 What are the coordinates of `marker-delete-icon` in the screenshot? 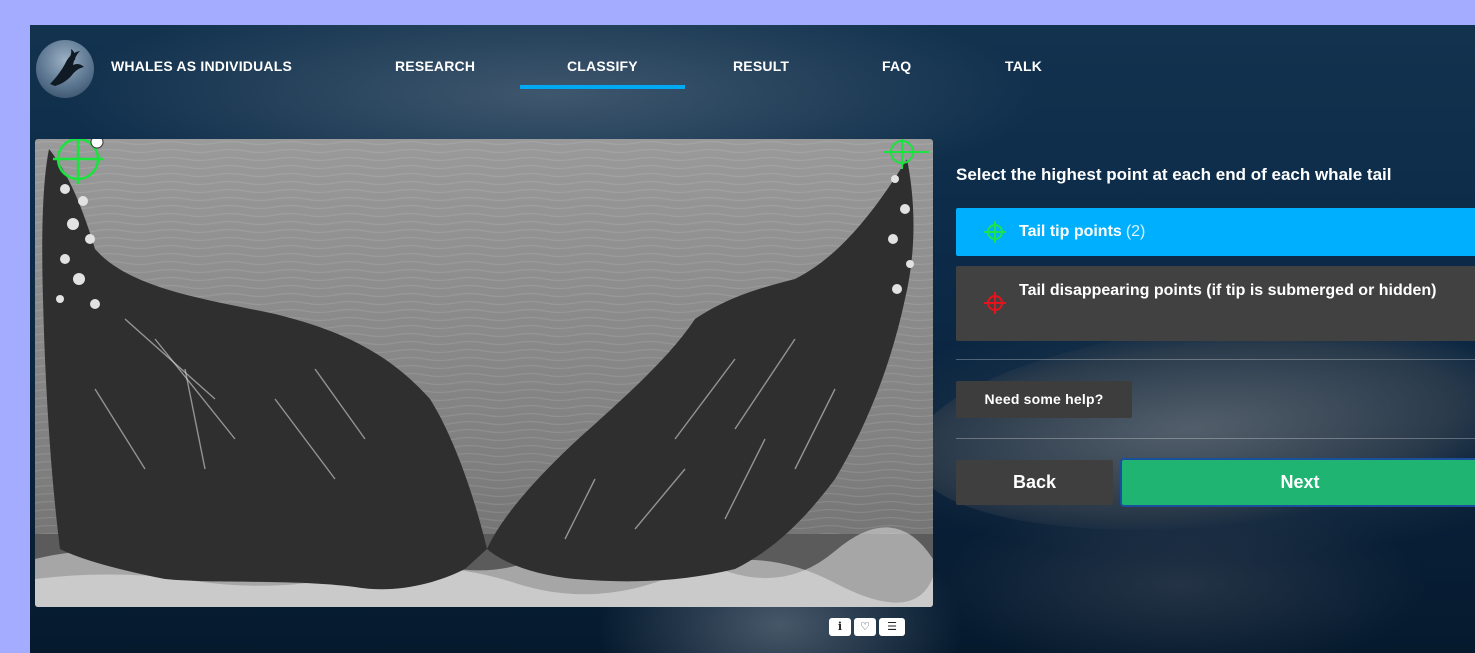 It's located at (97, 144).